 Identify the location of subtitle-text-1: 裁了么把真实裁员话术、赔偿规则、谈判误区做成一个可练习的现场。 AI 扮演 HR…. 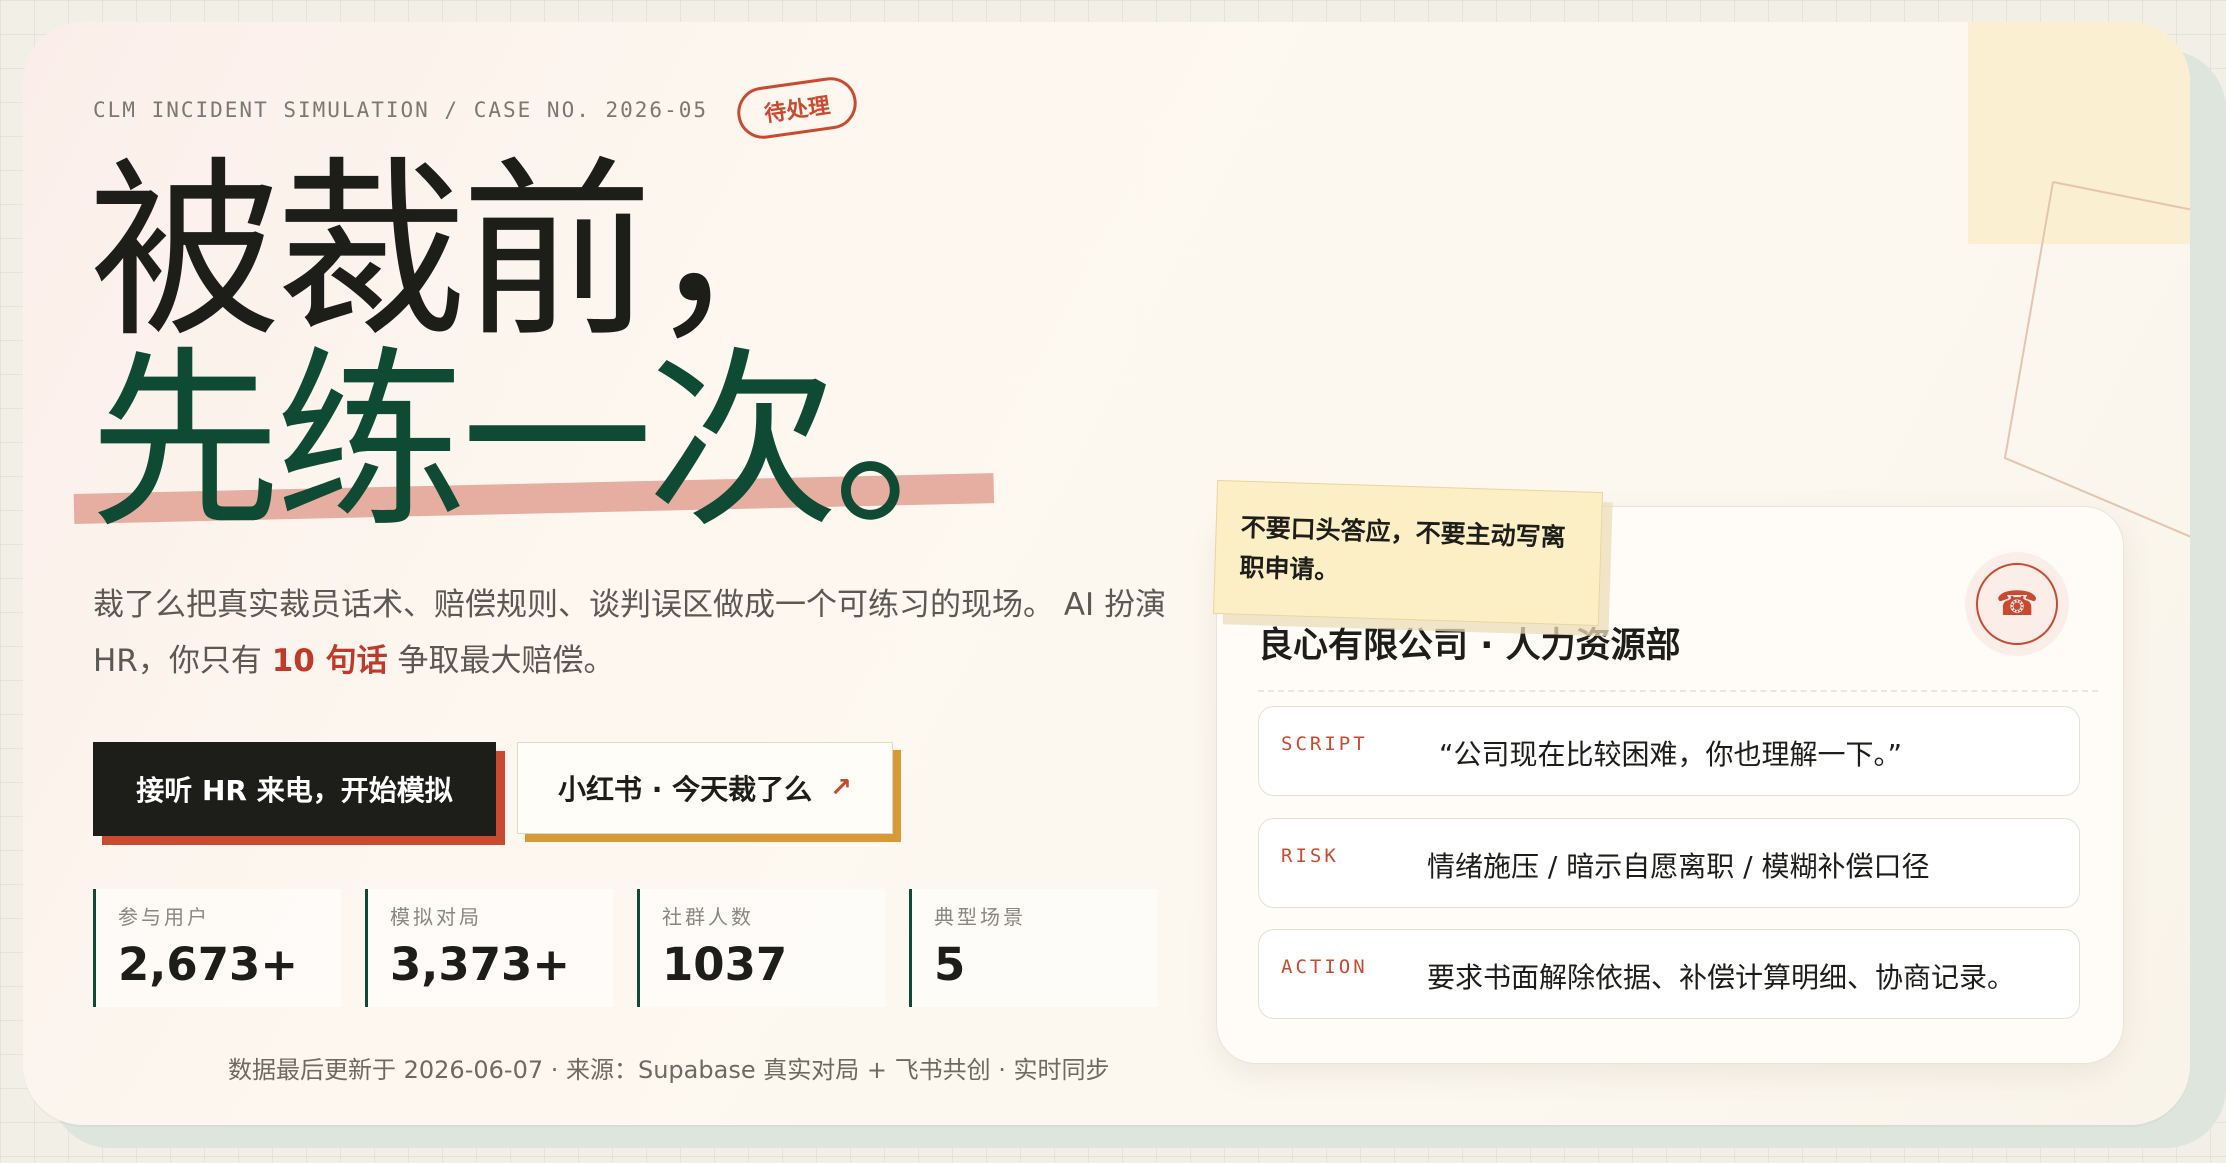
(630, 633).